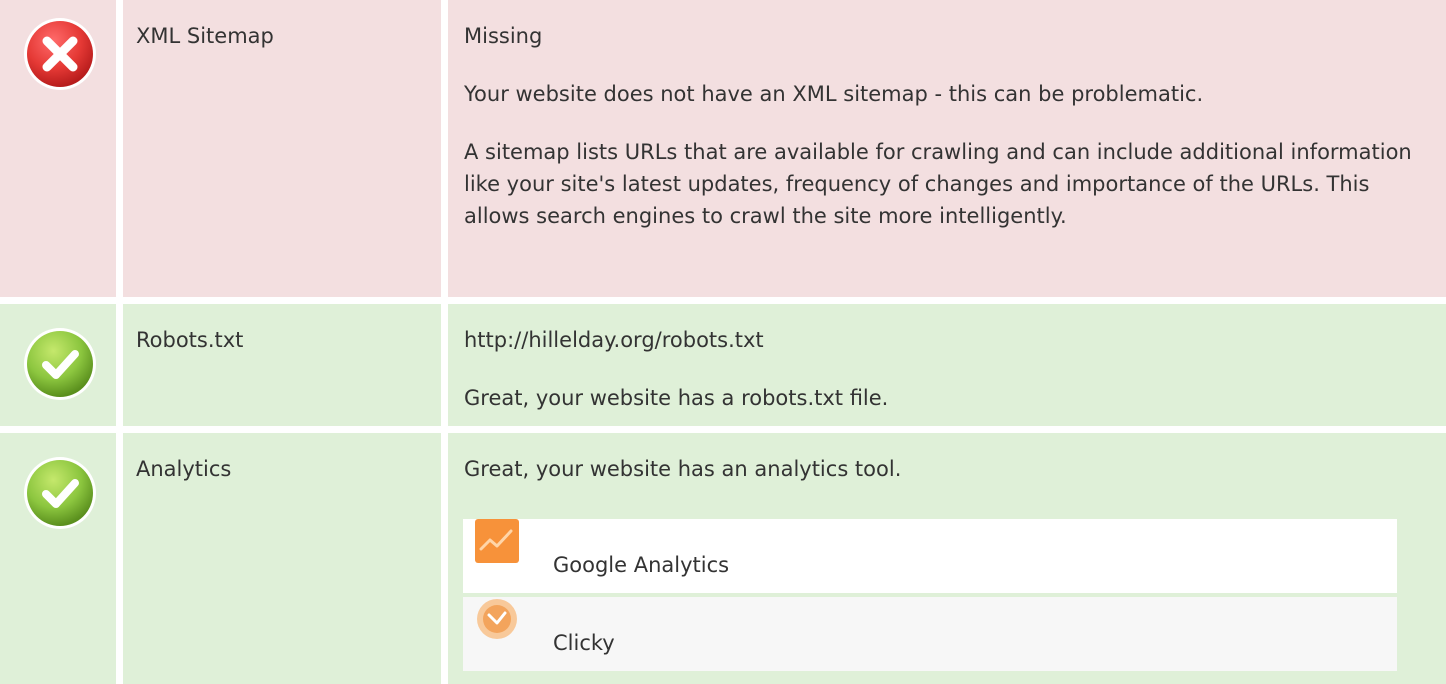 The width and height of the screenshot is (1446, 684). What do you see at coordinates (930, 634) in the screenshot?
I see `list-item: Clicky` at bounding box center [930, 634].